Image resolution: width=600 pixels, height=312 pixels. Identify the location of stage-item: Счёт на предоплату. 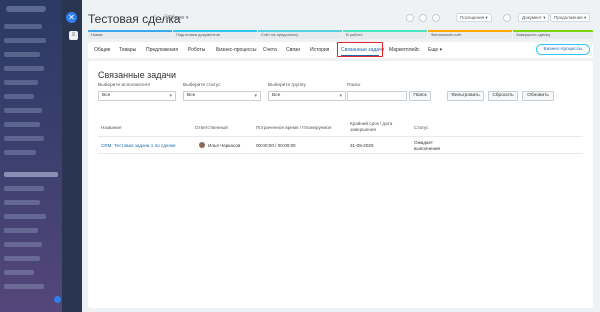
(300, 34).